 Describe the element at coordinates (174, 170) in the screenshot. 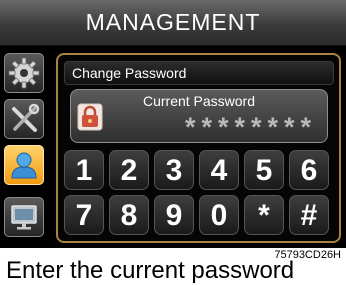

I see `key-3: 3` at that location.